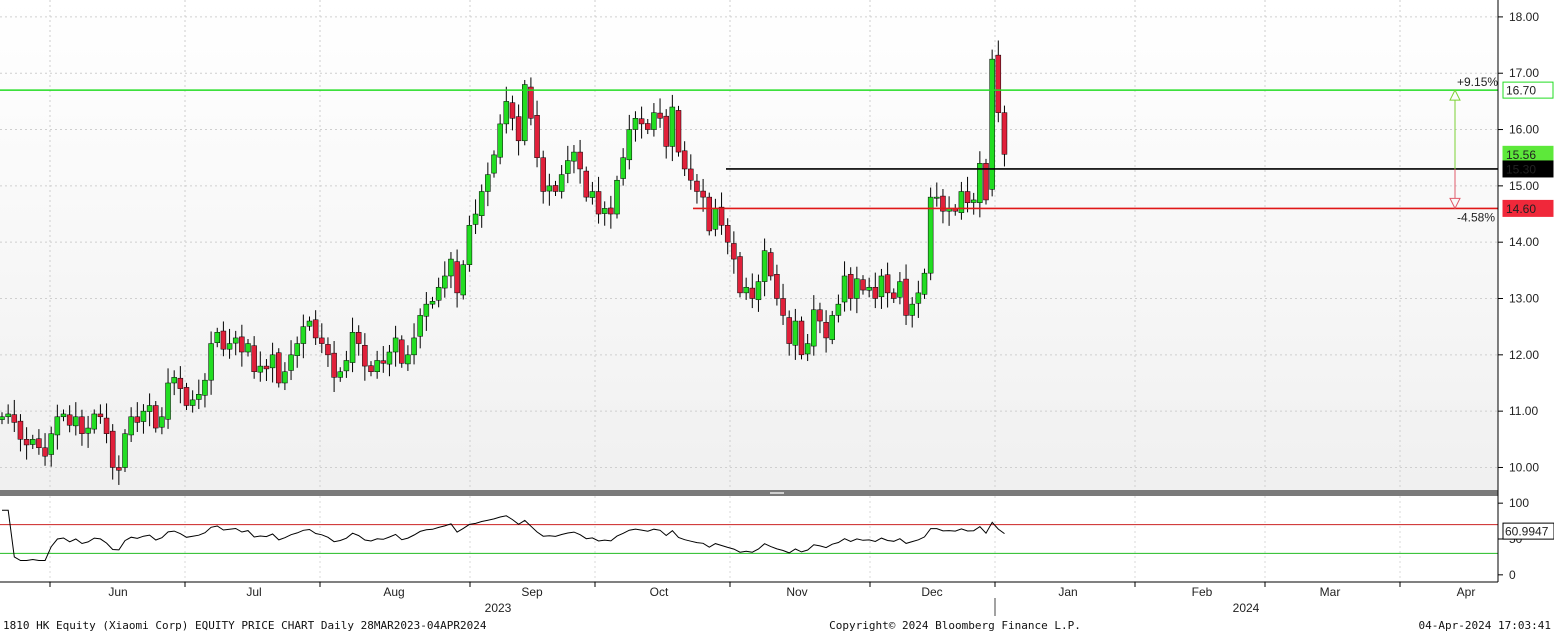 The image size is (1554, 634). I want to click on panel-drag-handle-icon, so click(777, 493).